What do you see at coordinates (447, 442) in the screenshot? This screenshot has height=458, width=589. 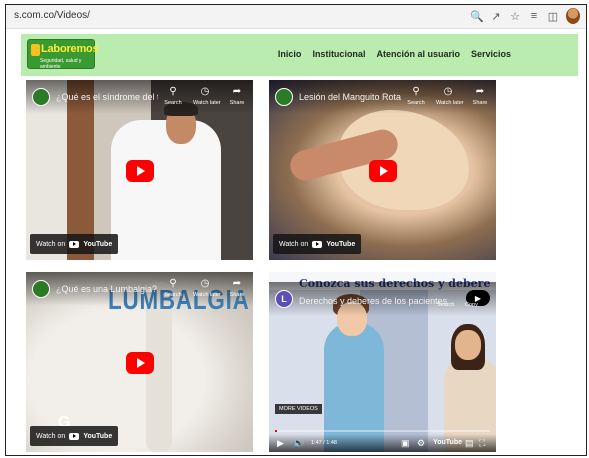 I see `youtube-logo: YouTube` at bounding box center [447, 442].